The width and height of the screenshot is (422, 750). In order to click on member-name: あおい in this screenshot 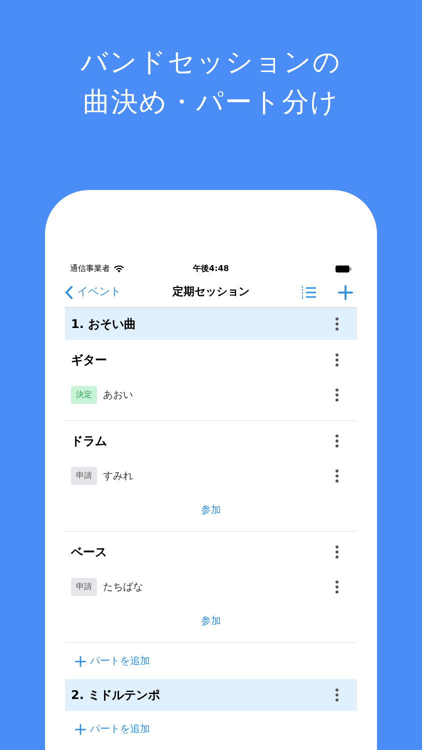, I will do `click(118, 395)`.